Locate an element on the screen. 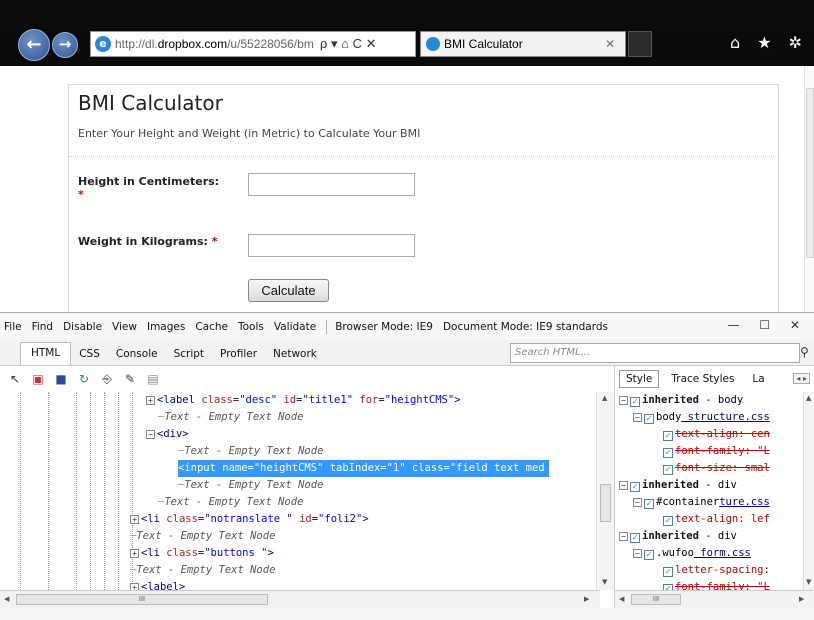 Image resolution: width=814 pixels, height=620 pixels. style-row: − ✓ body structure.css is located at coordinates (701, 417).